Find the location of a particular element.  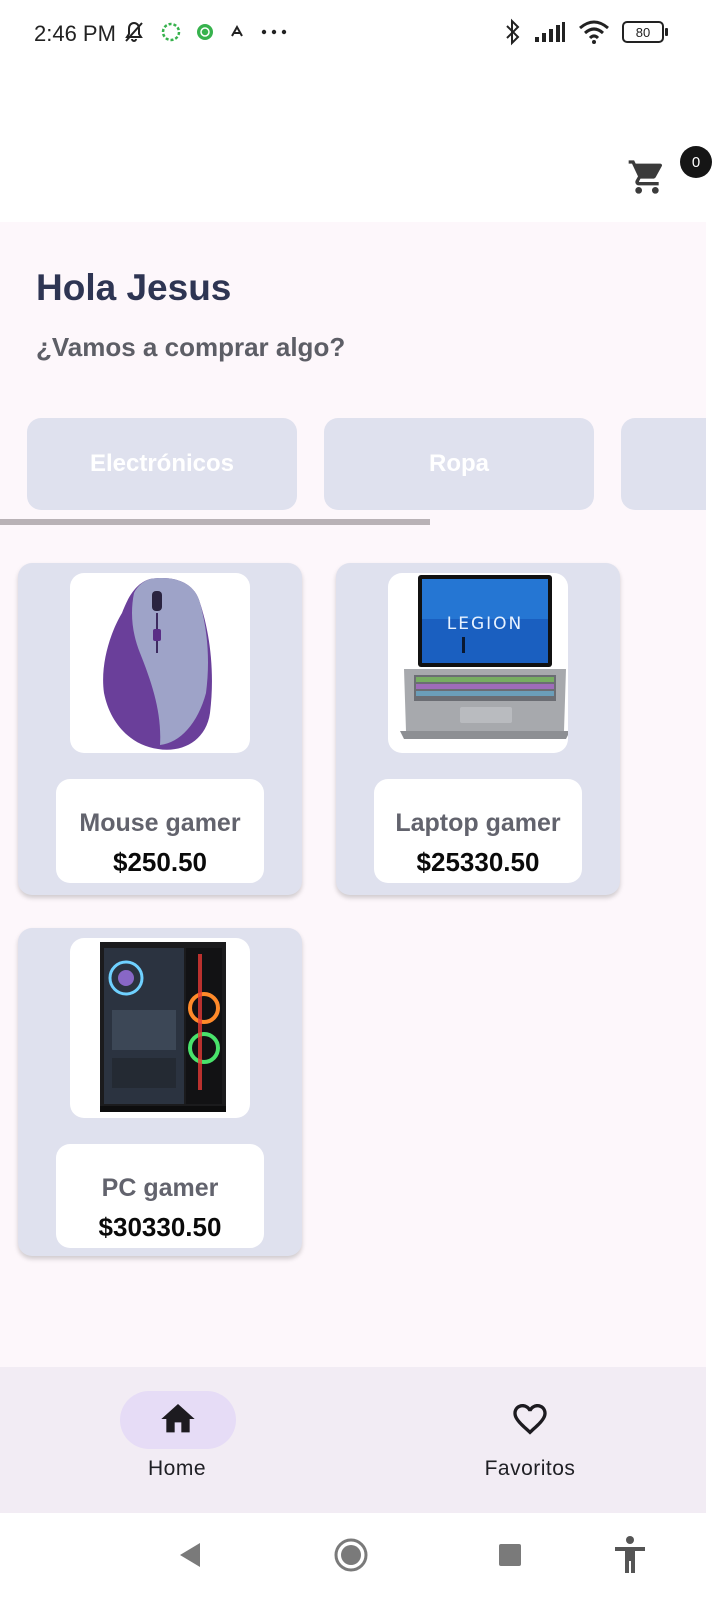

category-chip-ropa: Ropa is located at coordinates (459, 464).